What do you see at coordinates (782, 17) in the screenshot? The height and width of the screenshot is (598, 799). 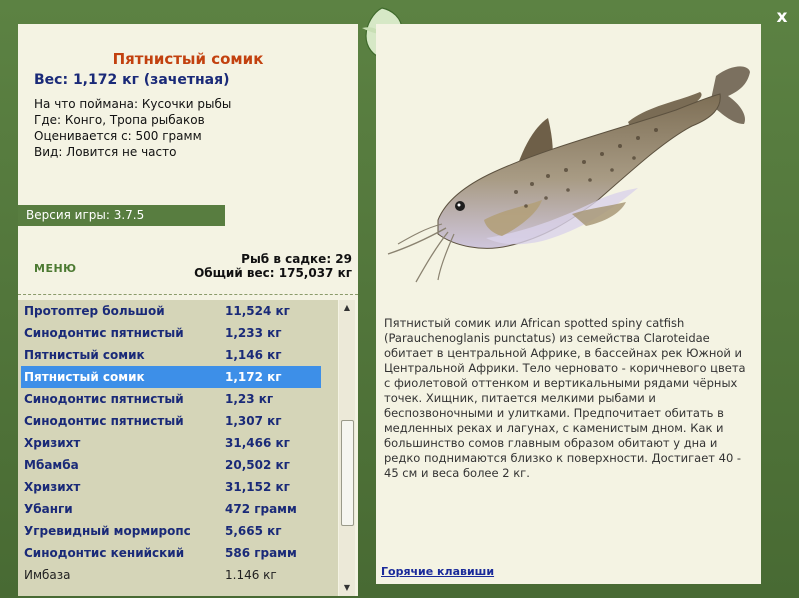 I see `close-button: x` at bounding box center [782, 17].